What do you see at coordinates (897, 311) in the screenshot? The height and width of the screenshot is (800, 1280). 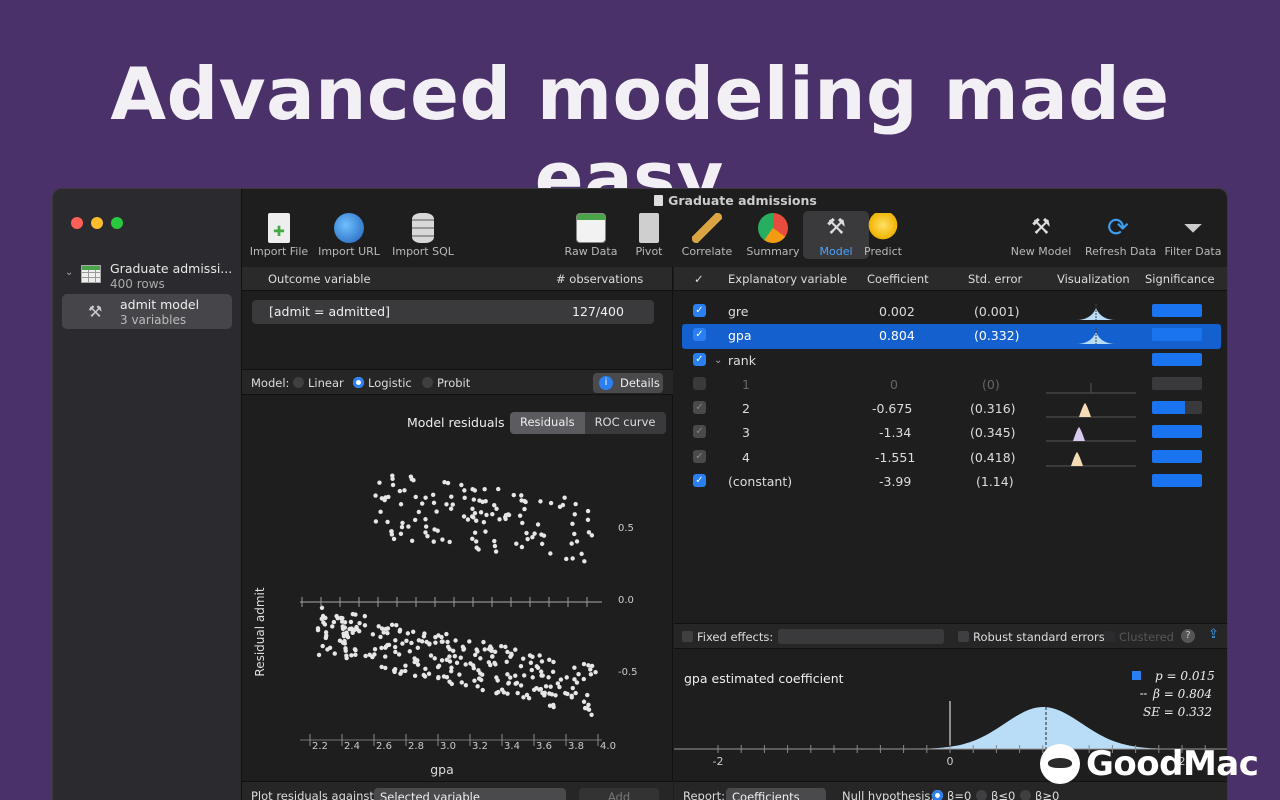 I see `row-coefficient: 0.002` at bounding box center [897, 311].